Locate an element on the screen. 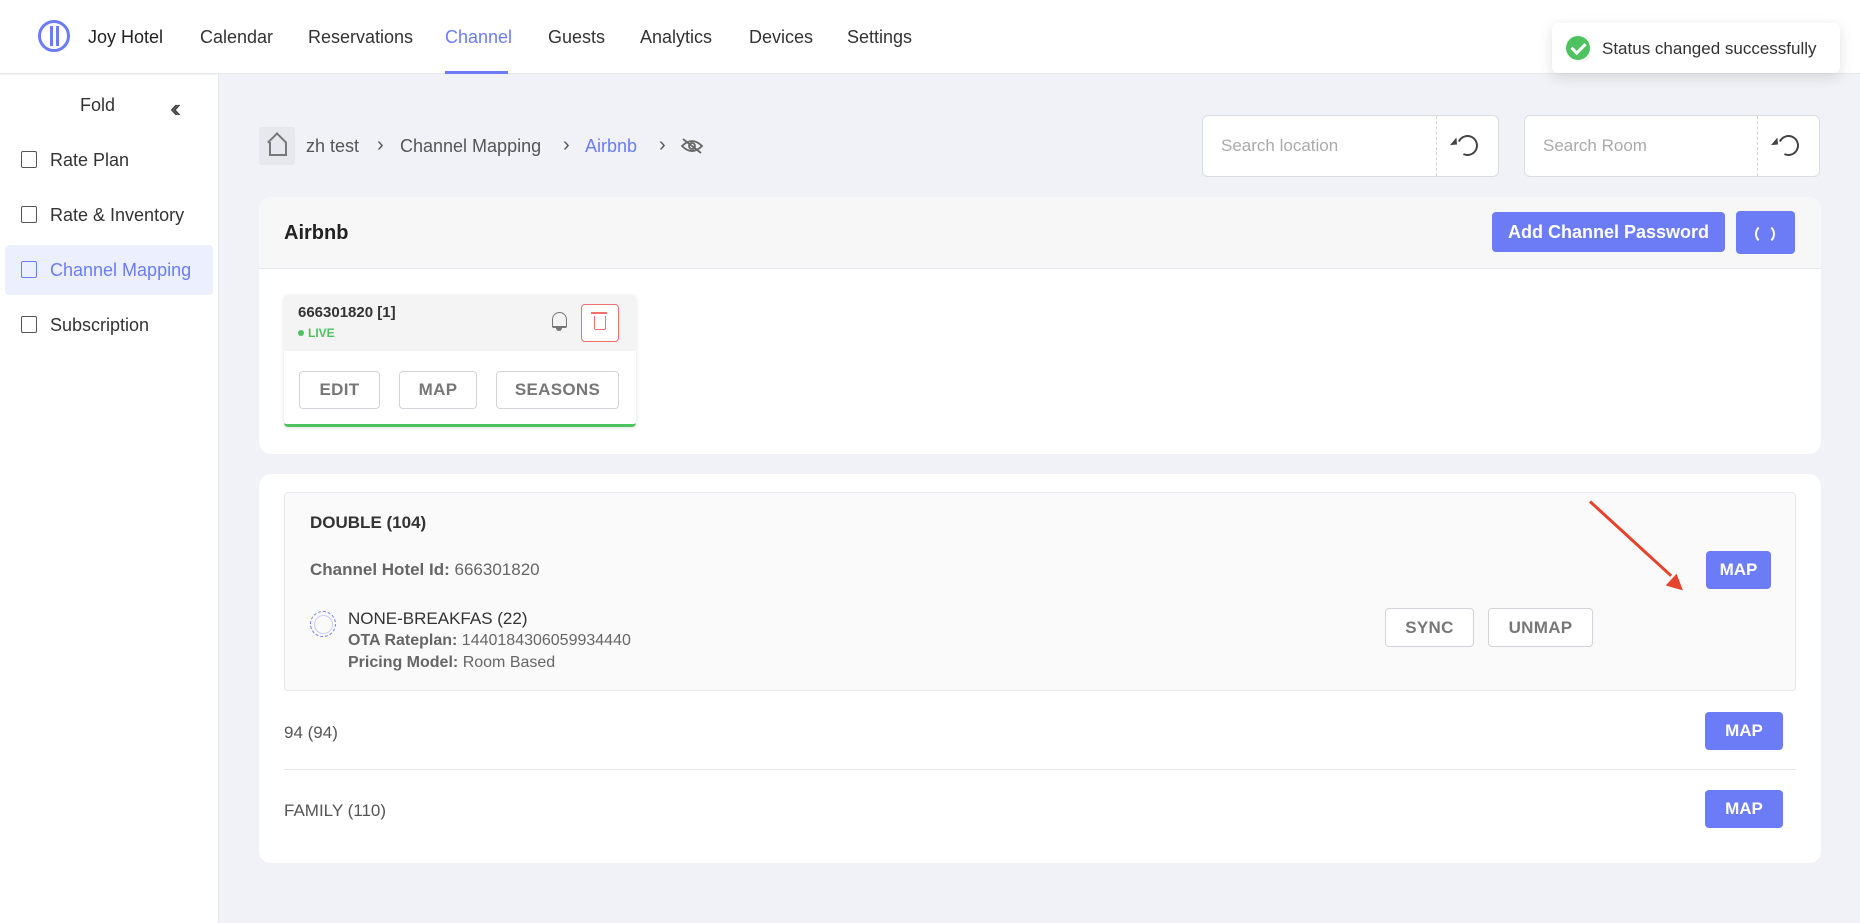 This screenshot has height=923, width=1860. search-room-box is located at coordinates (1672, 146).